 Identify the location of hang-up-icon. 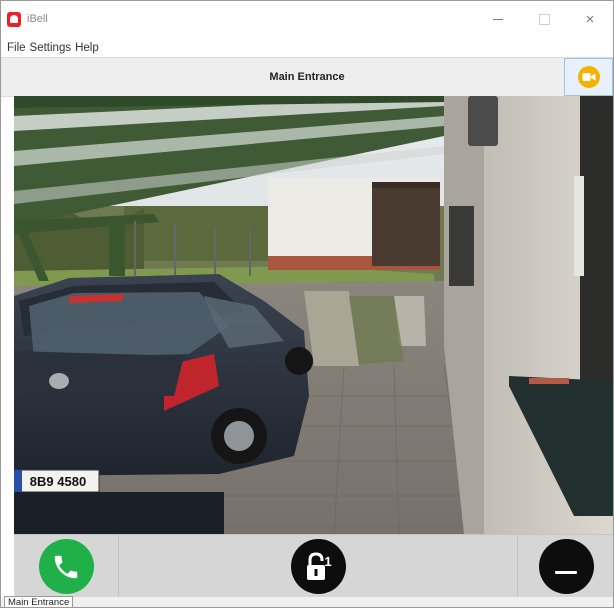
(566, 572).